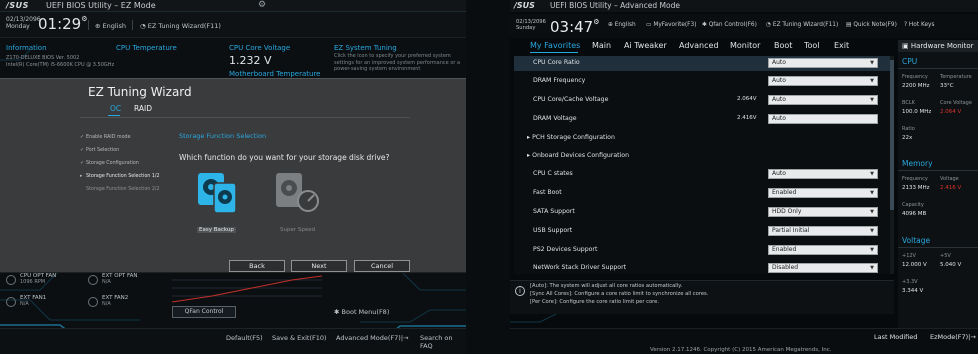 This screenshot has width=978, height=354. What do you see at coordinates (917, 163) in the screenshot?
I see `hw-memory-heading: Memory` at bounding box center [917, 163].